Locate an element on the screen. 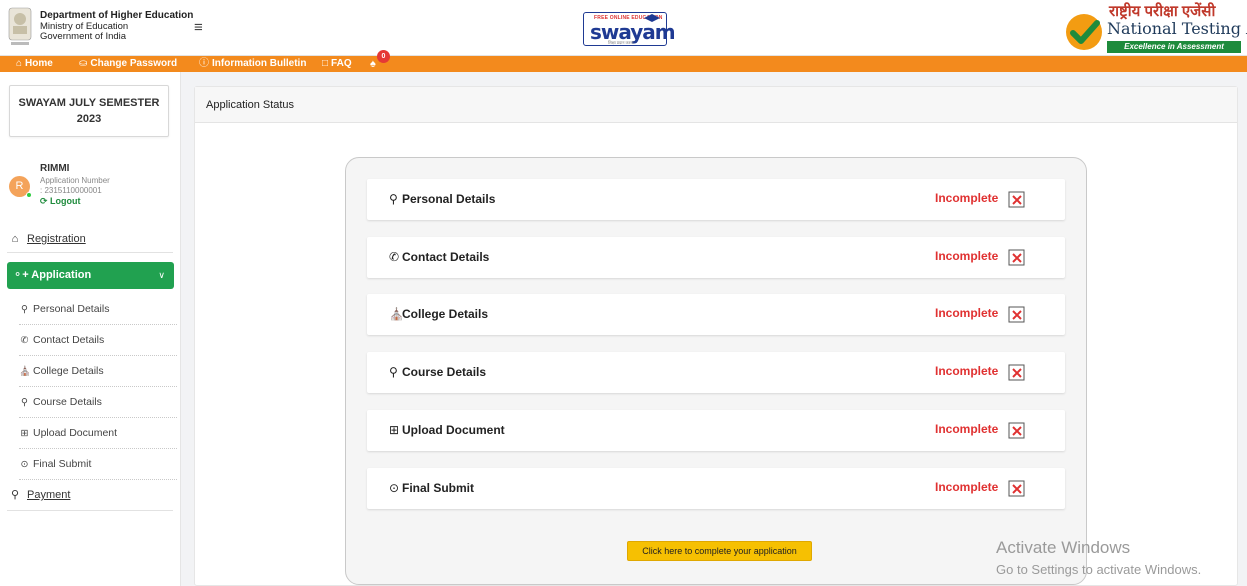 This screenshot has height=586, width=1247. nta-hindi-name: राष्ट्रीय परीक्षा एजेंसी is located at coordinates (1162, 11).